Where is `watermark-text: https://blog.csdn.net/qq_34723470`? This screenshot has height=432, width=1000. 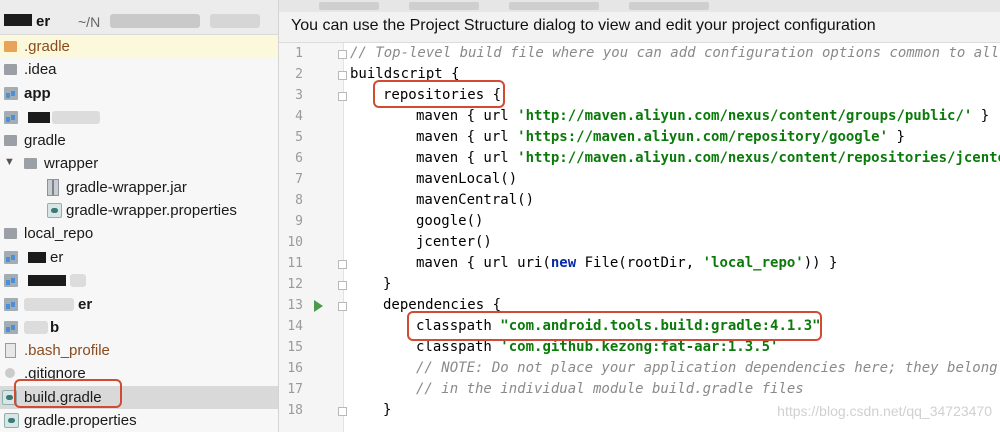
watermark-text: https://blog.csdn.net/qq_34723470 is located at coordinates (884, 411).